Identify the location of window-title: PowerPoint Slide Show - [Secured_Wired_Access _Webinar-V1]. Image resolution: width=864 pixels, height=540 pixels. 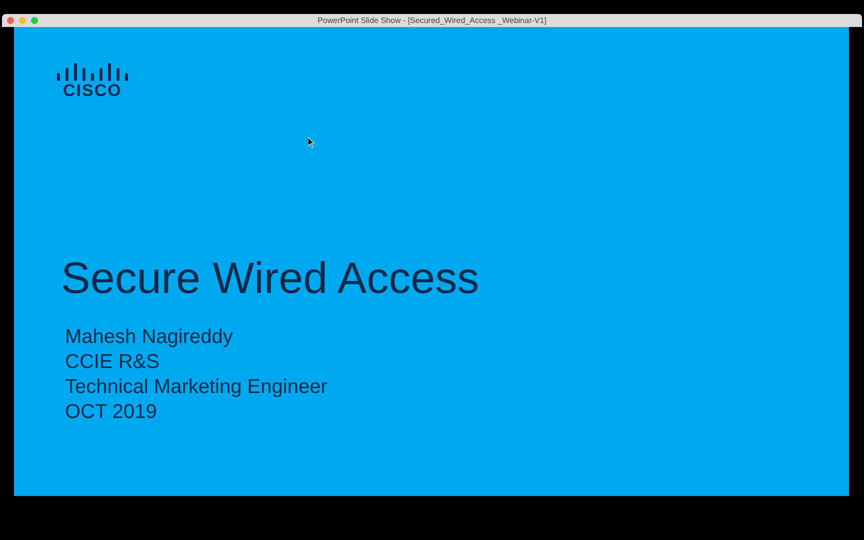
(432, 21).